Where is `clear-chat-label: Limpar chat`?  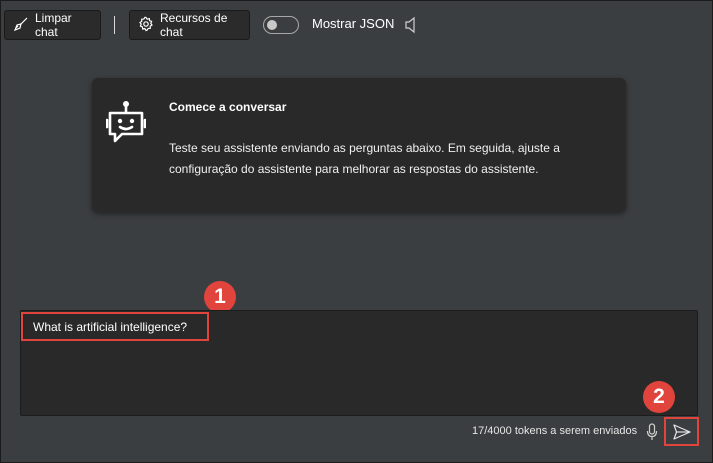
clear-chat-label: Limpar chat is located at coordinates (53, 25).